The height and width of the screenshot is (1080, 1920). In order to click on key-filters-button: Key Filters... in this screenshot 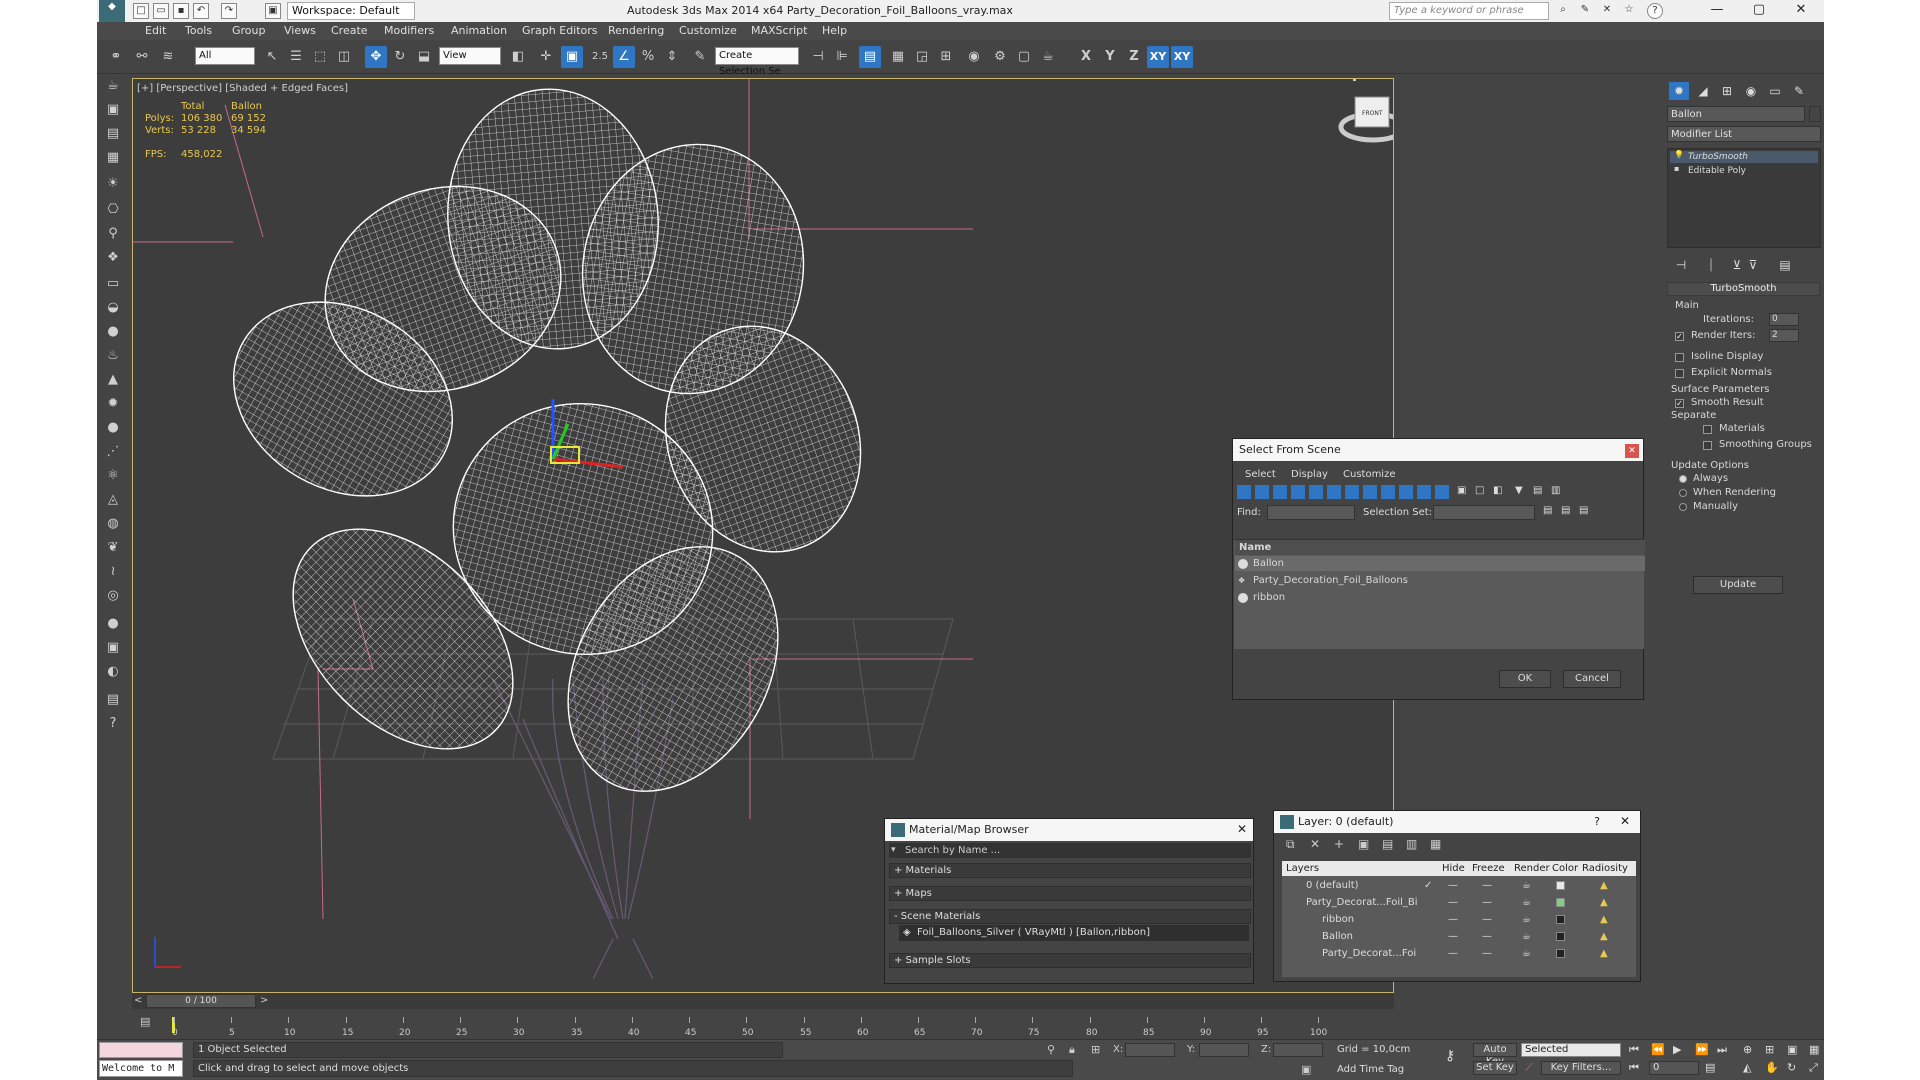, I will do `click(1581, 1068)`.